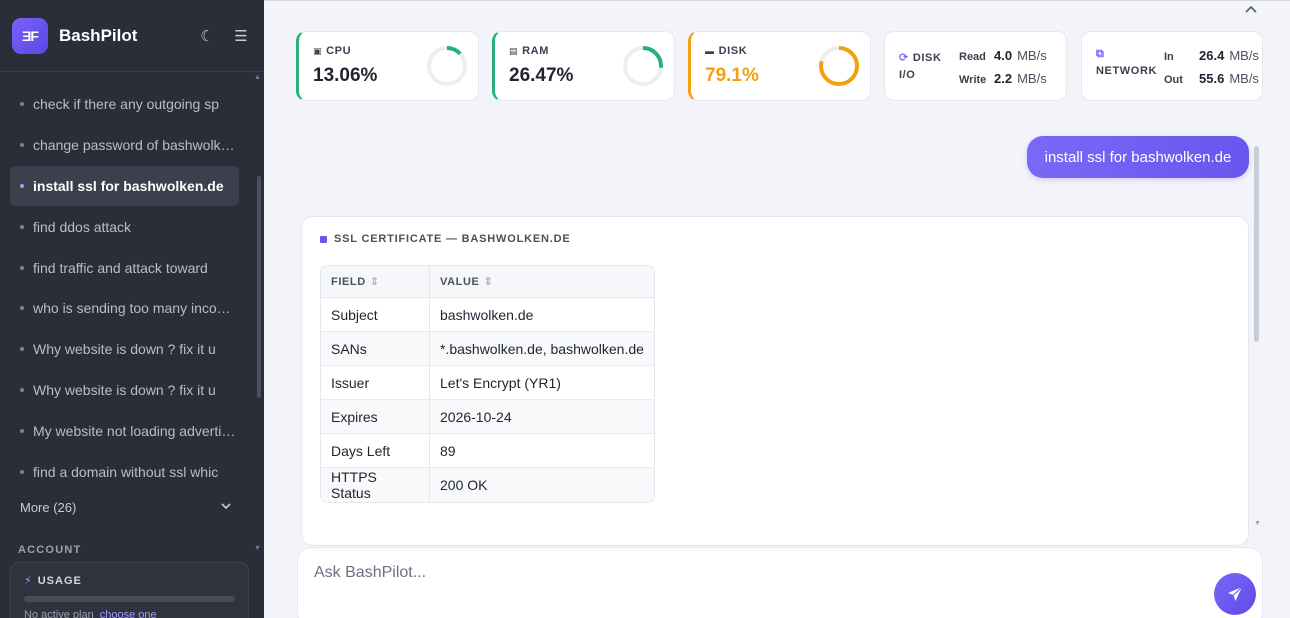  I want to click on disk-read-row: Read 4.0 MB/s, so click(1003, 55).